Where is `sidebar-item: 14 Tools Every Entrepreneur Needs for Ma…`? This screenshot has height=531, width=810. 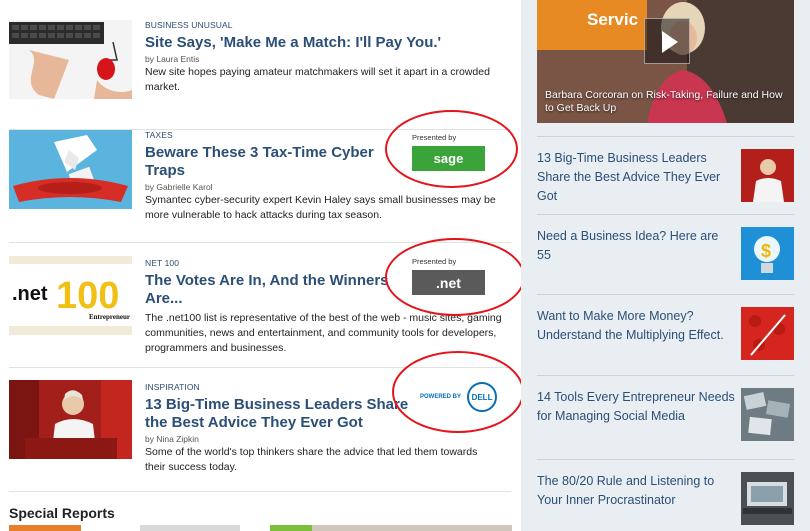 sidebar-item: 14 Tools Every Entrepreneur Needs for Ma… is located at coordinates (665, 417).